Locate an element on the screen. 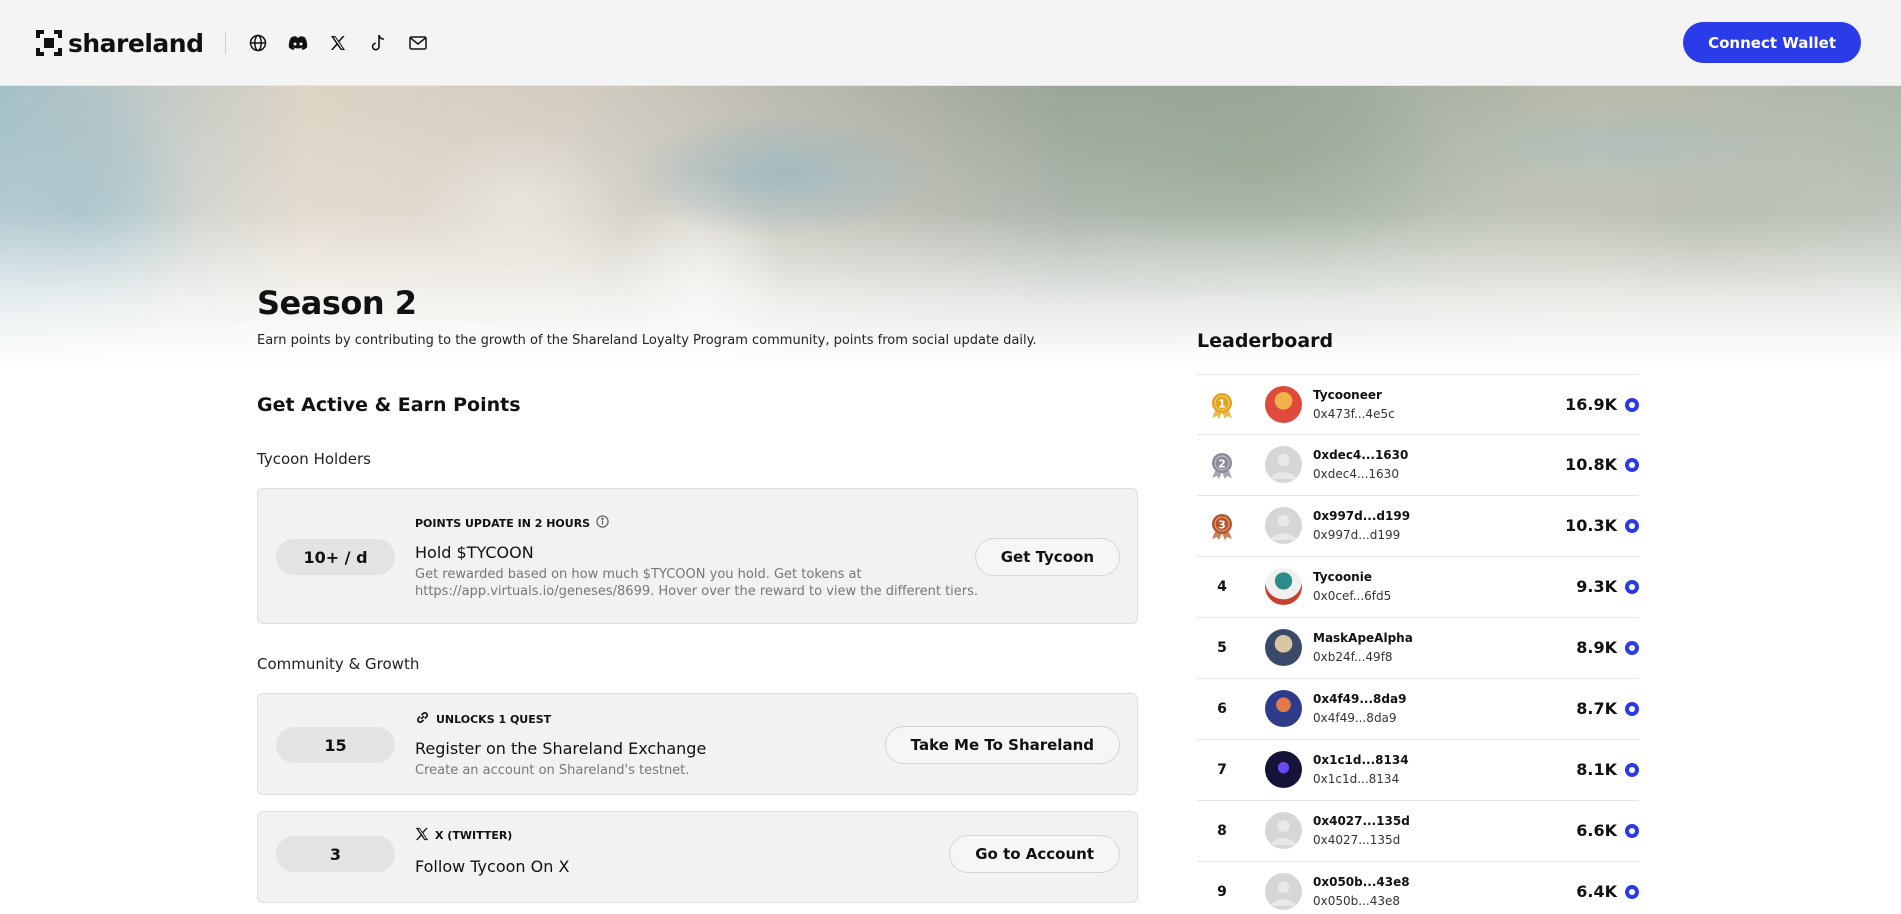 The image size is (1901, 914). rank-number: 7 is located at coordinates (1222, 770).